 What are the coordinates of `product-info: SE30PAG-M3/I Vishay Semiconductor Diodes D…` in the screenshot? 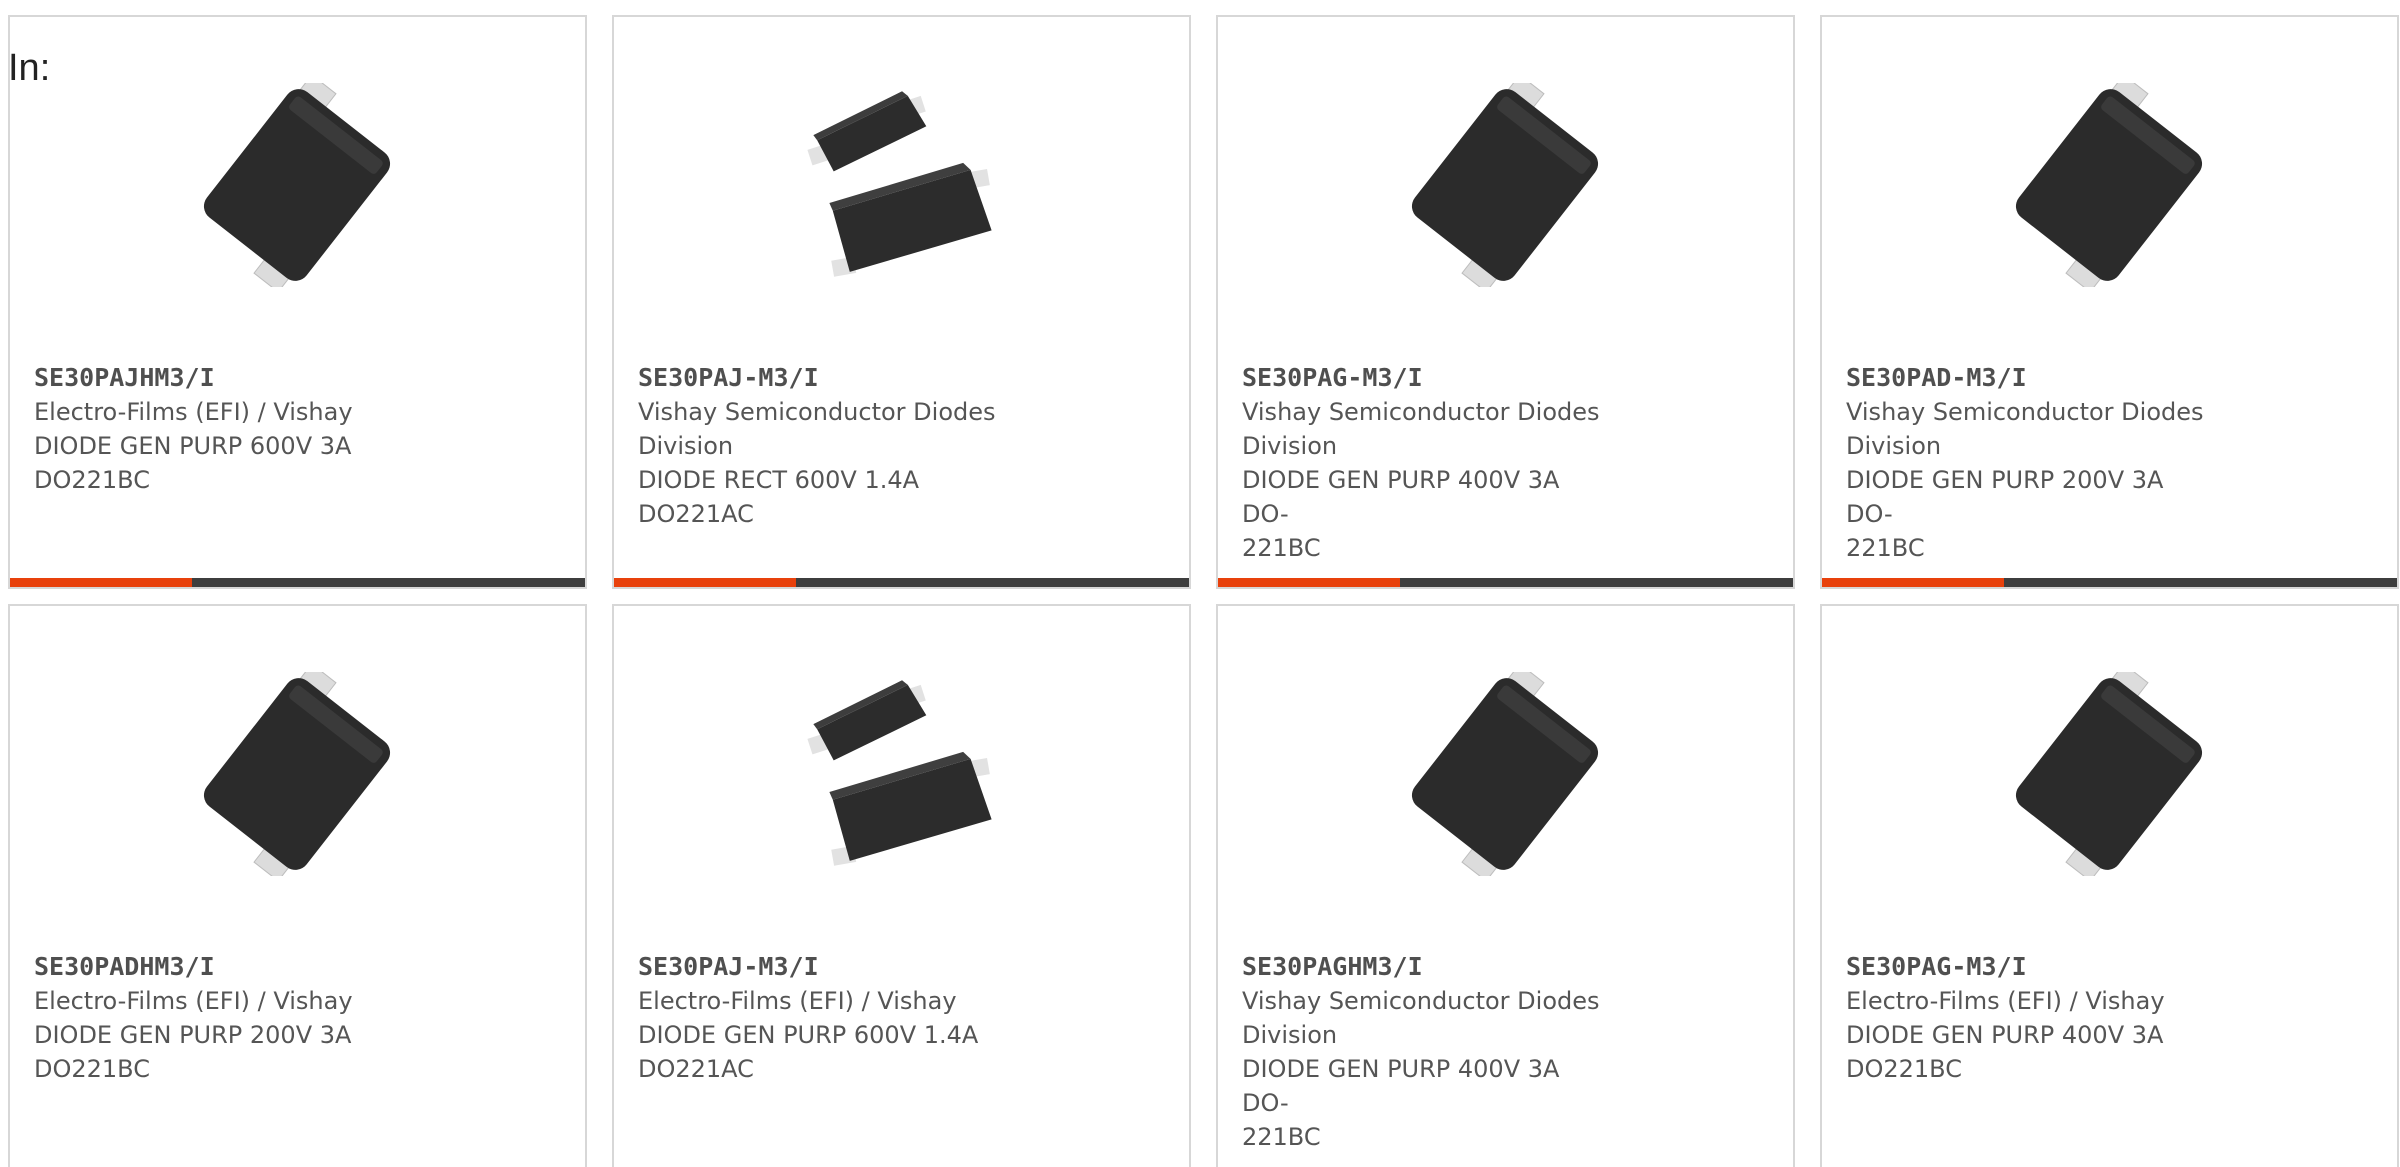 It's located at (1422, 463).